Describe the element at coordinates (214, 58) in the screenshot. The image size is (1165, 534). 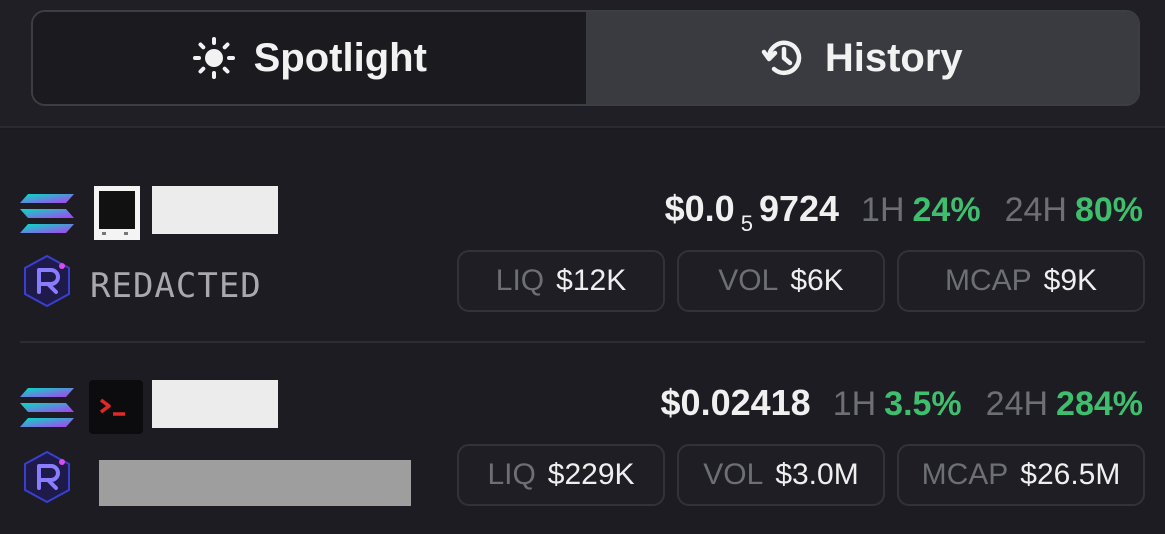
I see `sun-icon` at that location.